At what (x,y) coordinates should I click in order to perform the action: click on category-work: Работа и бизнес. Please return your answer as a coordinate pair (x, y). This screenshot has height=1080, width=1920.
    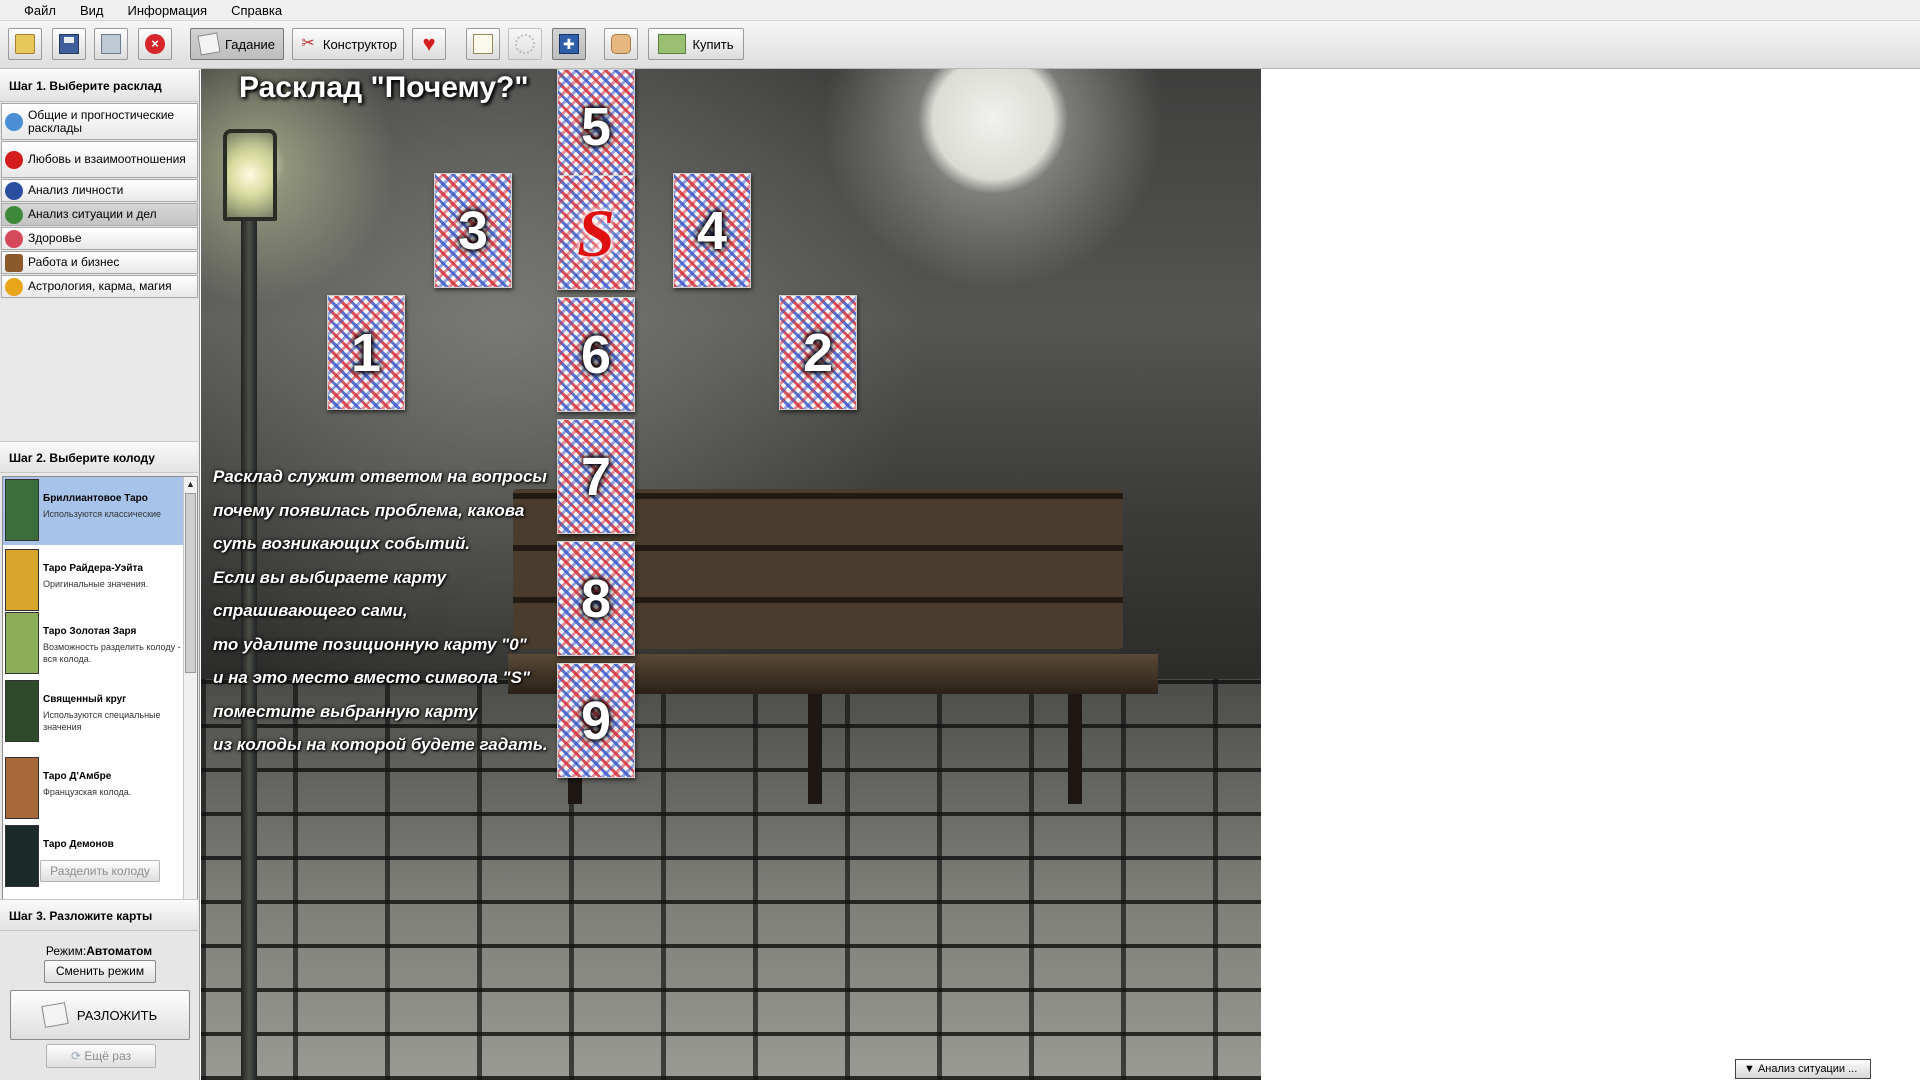
    Looking at the image, I should click on (99, 262).